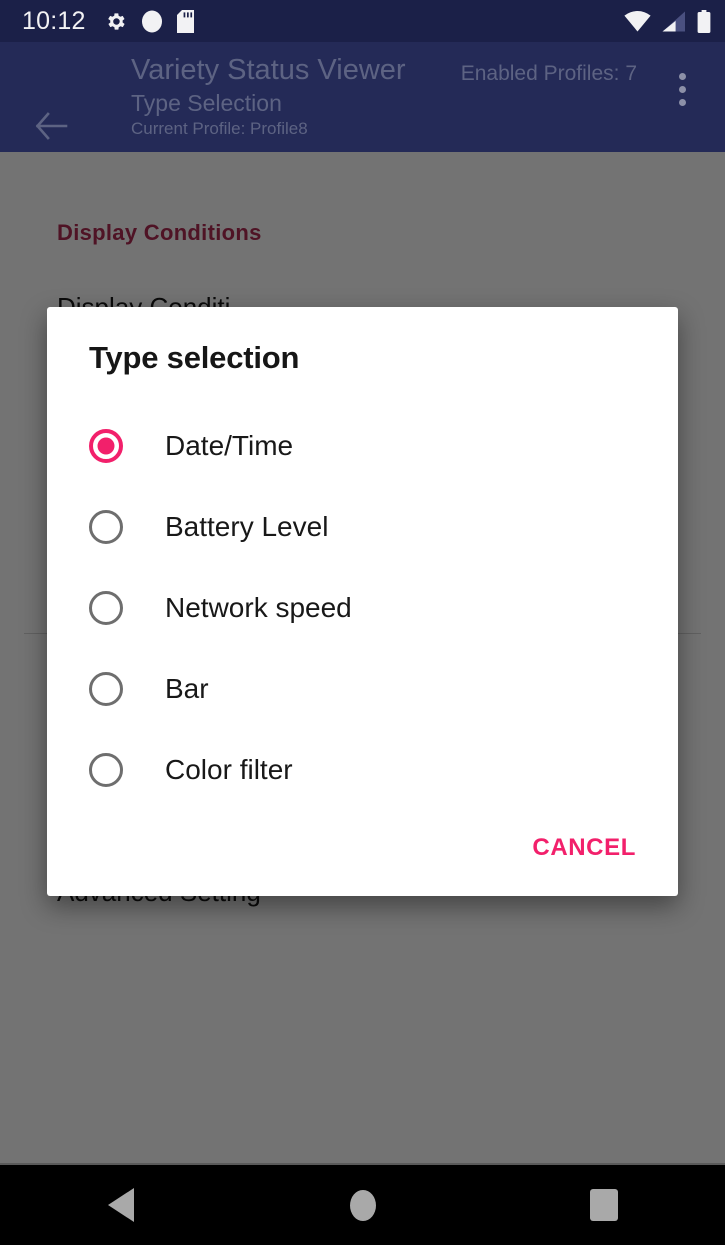 This screenshot has width=725, height=1245. Describe the element at coordinates (229, 769) in the screenshot. I see `radio-option-label: Color filter` at that location.